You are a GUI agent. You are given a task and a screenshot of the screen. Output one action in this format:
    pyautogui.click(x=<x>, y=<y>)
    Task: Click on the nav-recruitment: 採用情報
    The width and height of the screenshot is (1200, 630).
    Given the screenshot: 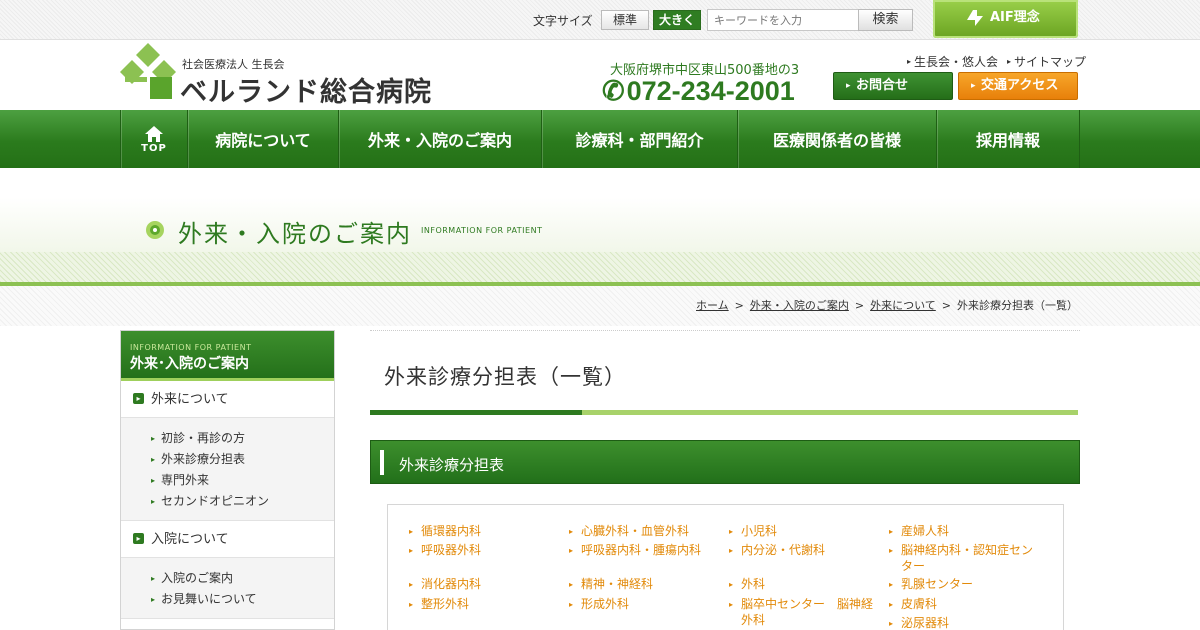 What is the action you would take?
    pyautogui.click(x=1008, y=139)
    